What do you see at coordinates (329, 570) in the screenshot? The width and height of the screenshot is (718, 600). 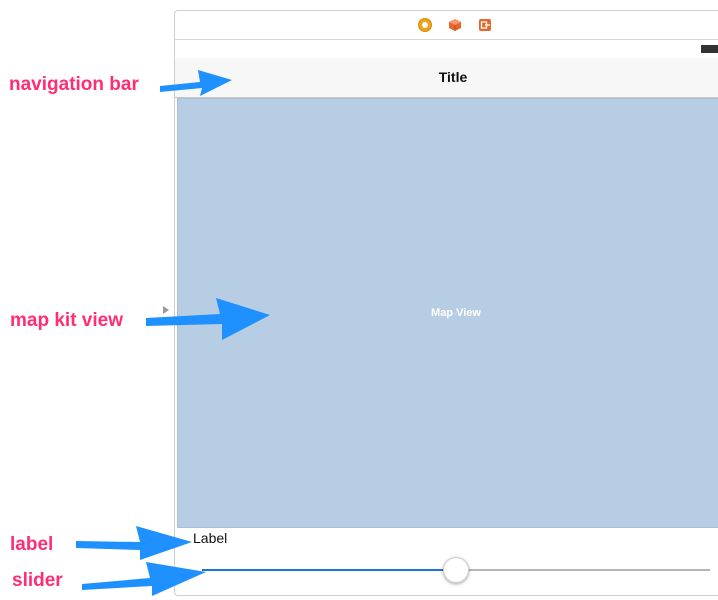 I see `slider-min-track` at bounding box center [329, 570].